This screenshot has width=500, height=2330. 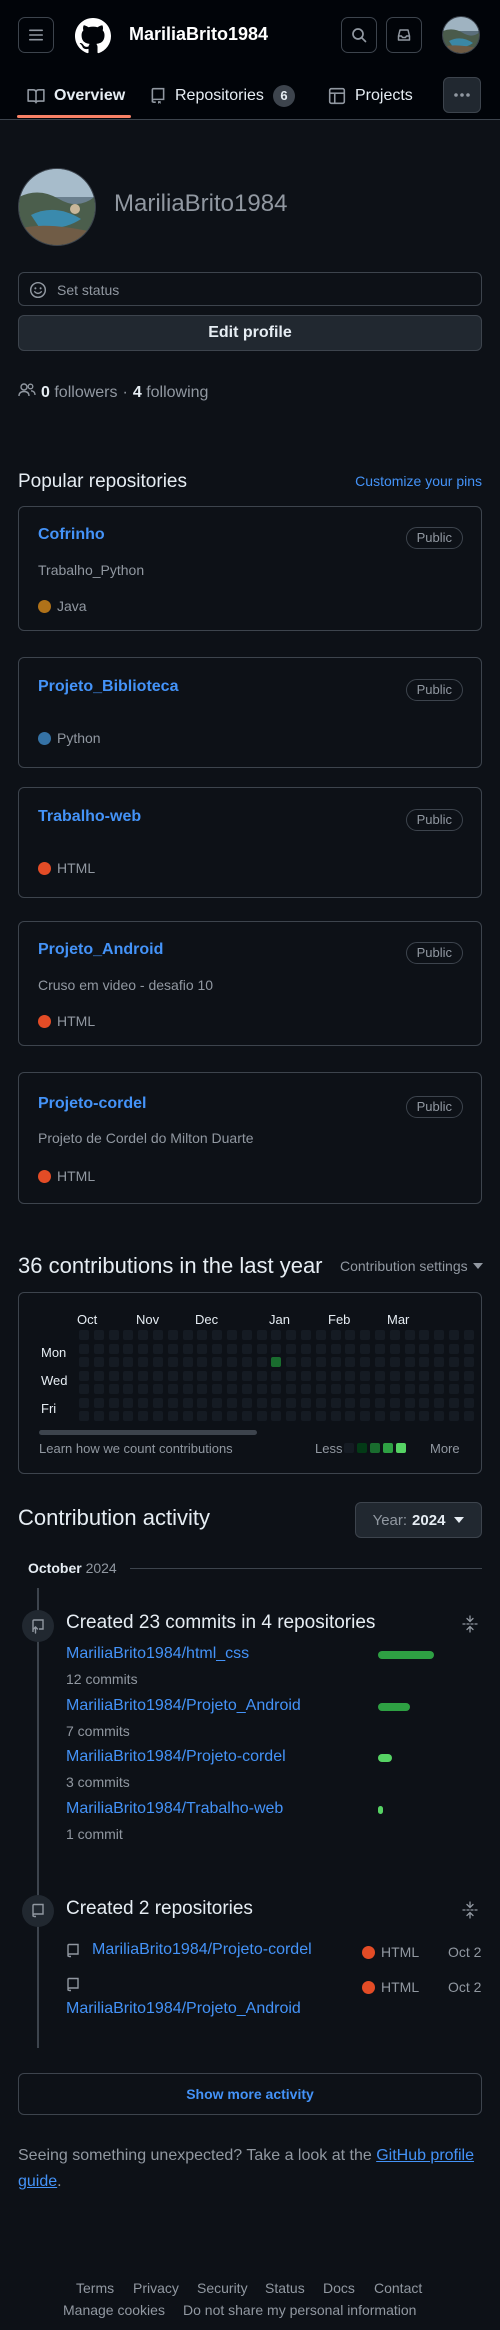 I want to click on menu-button, so click(x=36, y=35).